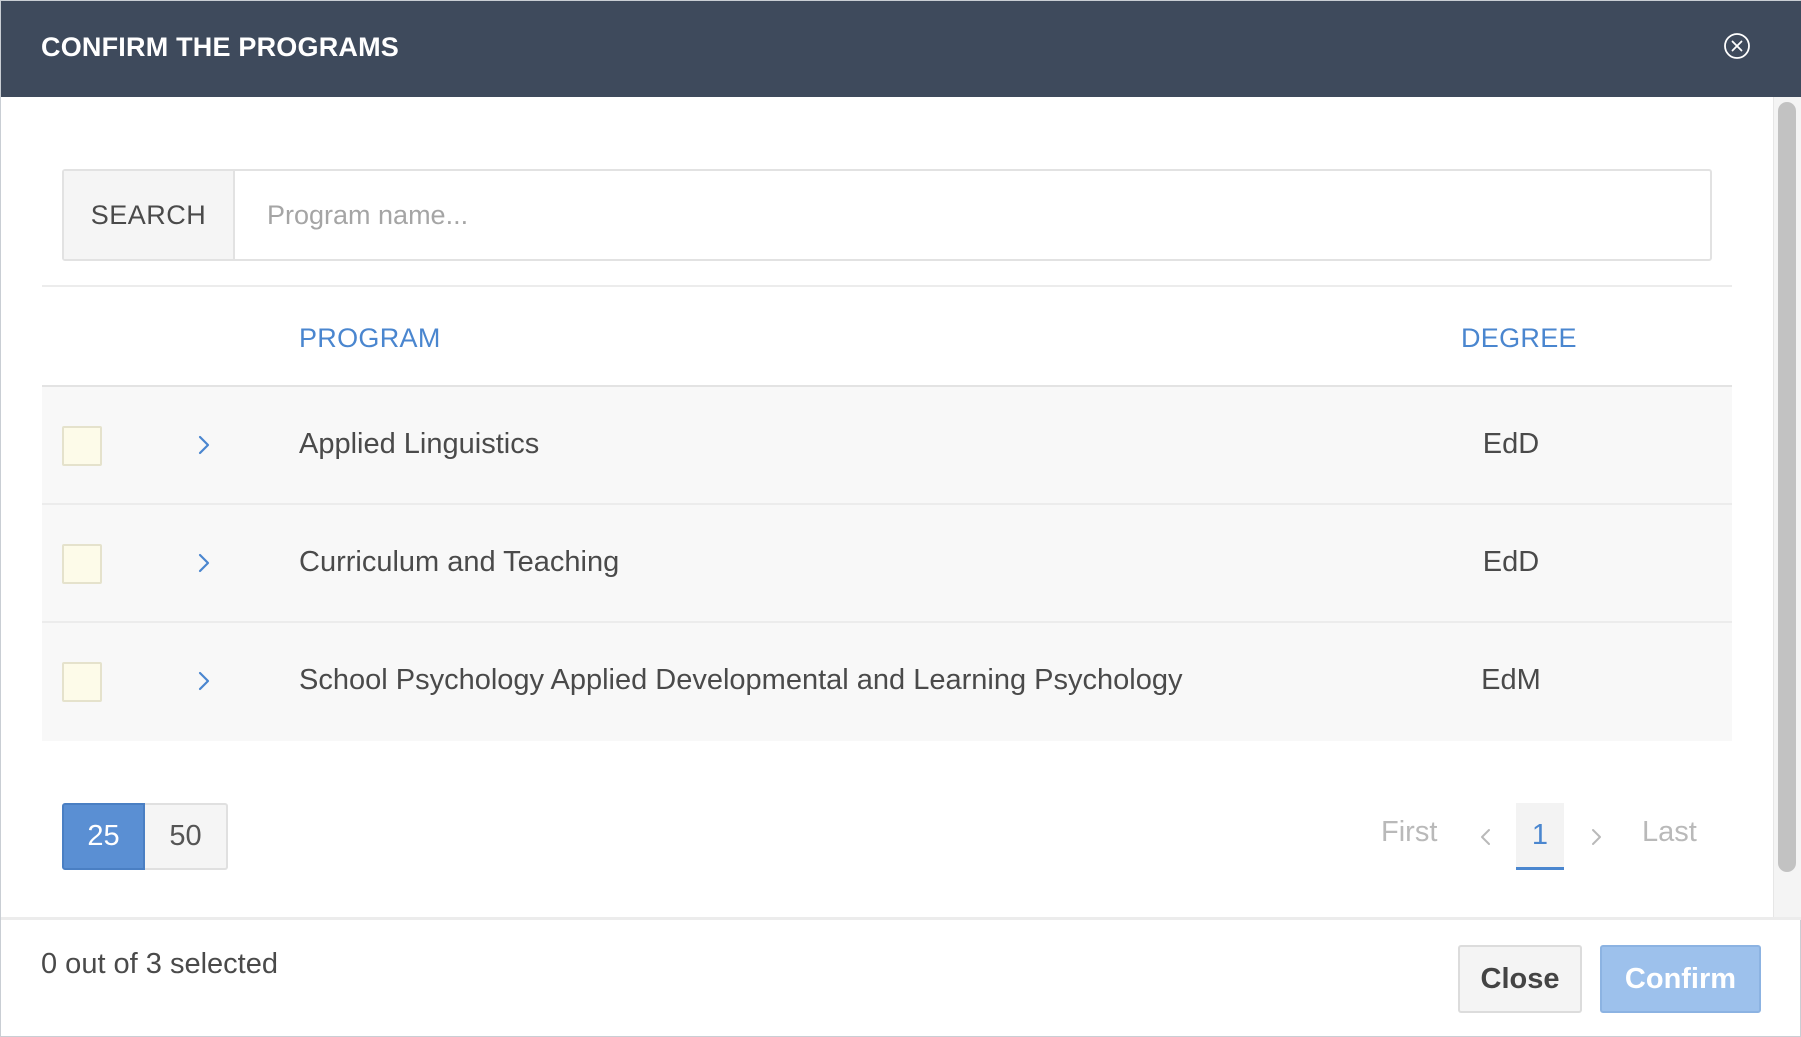 Image resolution: width=1801 pixels, height=1037 pixels. What do you see at coordinates (1669, 832) in the screenshot?
I see `pagination-last: Last` at bounding box center [1669, 832].